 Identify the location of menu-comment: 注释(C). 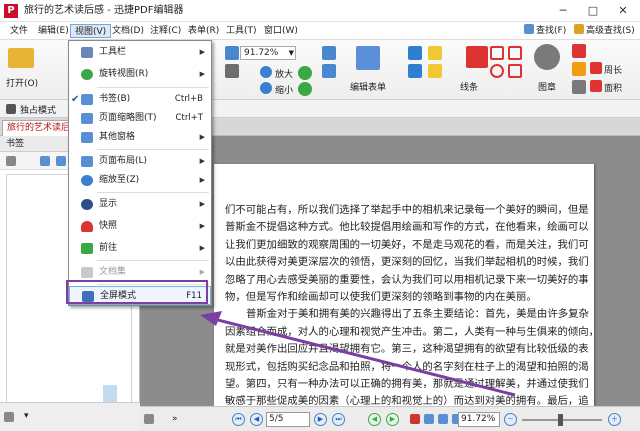
(165, 31).